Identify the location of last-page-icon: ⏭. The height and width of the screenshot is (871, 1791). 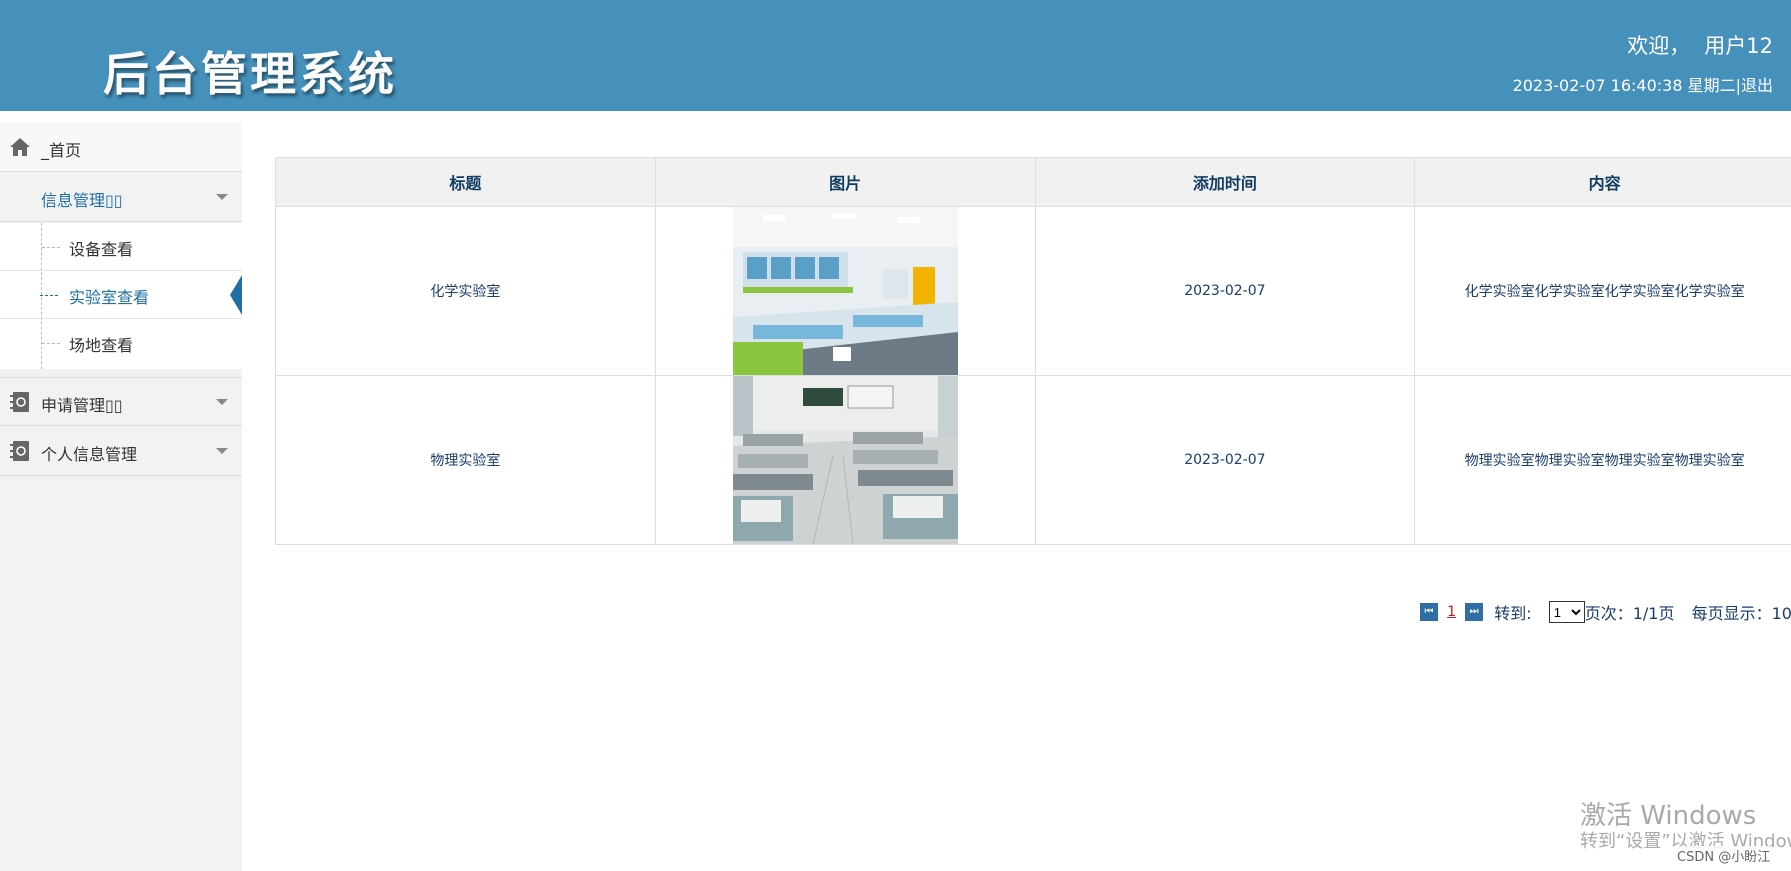
(1474, 612).